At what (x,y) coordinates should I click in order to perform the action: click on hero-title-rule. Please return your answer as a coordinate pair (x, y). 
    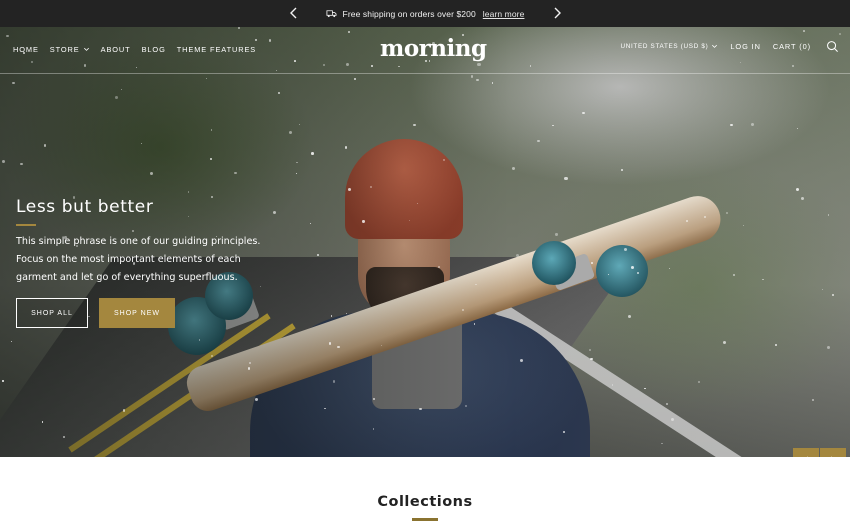
    Looking at the image, I should click on (26, 225).